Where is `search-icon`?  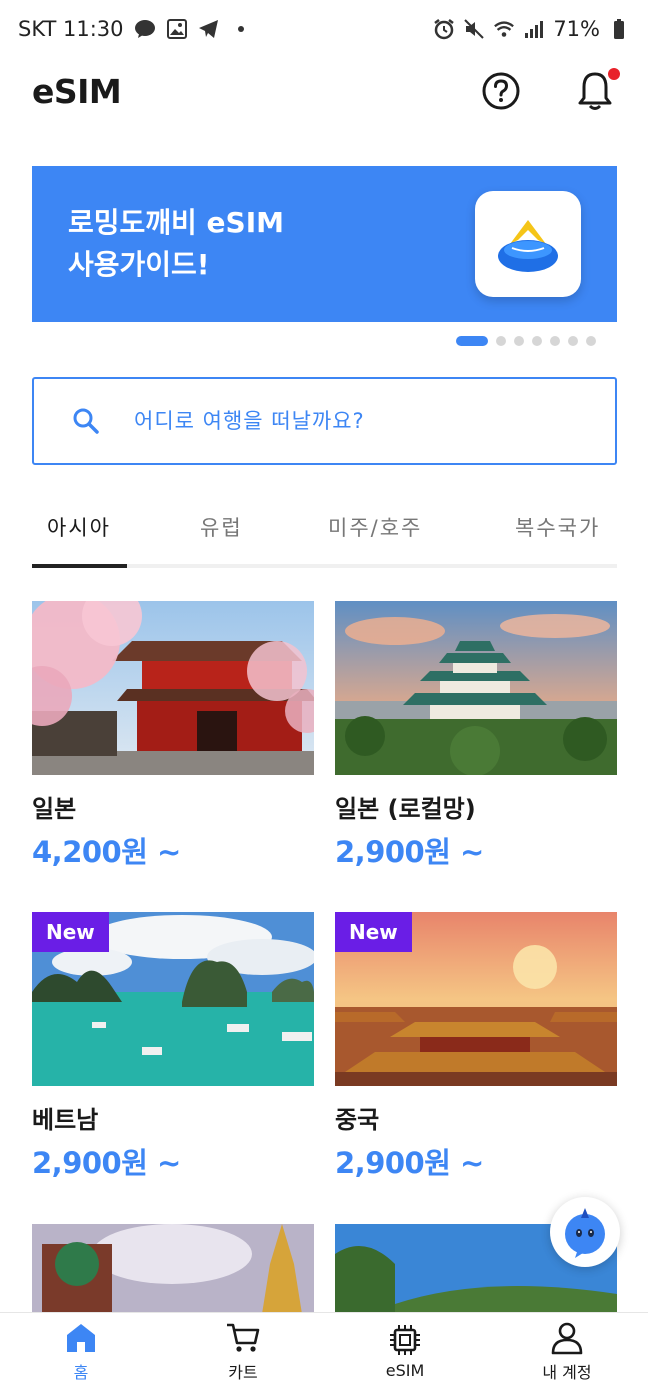
search-icon is located at coordinates (86, 421).